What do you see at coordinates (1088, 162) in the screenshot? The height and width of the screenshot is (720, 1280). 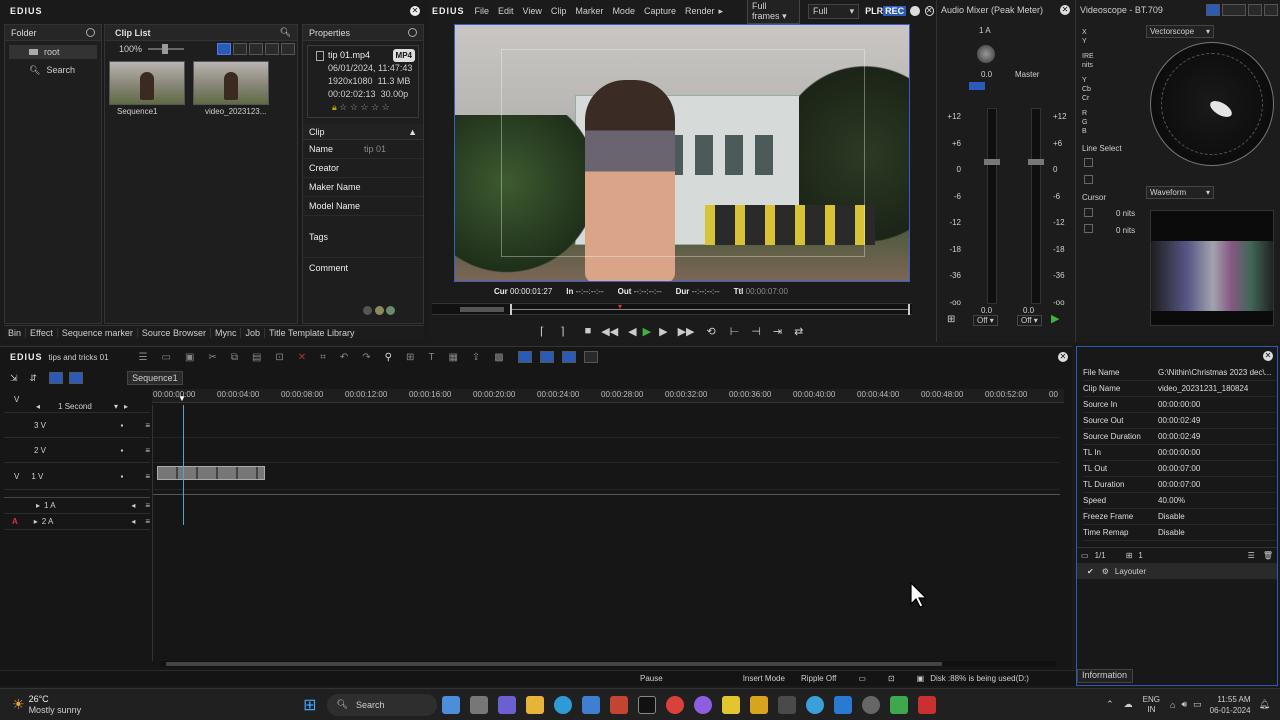 I see `line-select-checkbox` at bounding box center [1088, 162].